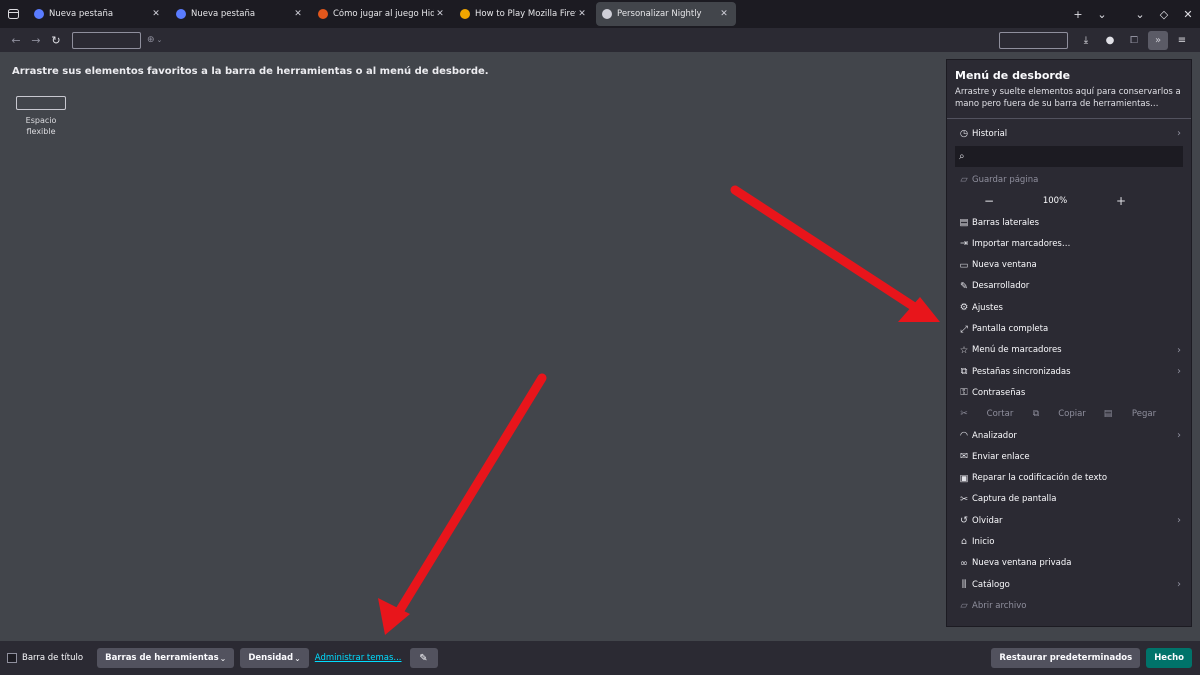 This screenshot has width=1200, height=675. What do you see at coordinates (274, 658) in the screenshot?
I see `density-dropdown: Densidad ⌄` at bounding box center [274, 658].